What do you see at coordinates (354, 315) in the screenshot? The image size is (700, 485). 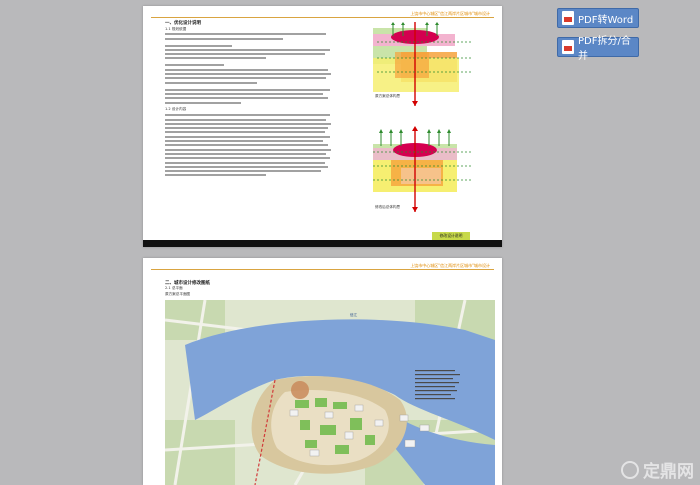 I see `river-label: 信江` at bounding box center [354, 315].